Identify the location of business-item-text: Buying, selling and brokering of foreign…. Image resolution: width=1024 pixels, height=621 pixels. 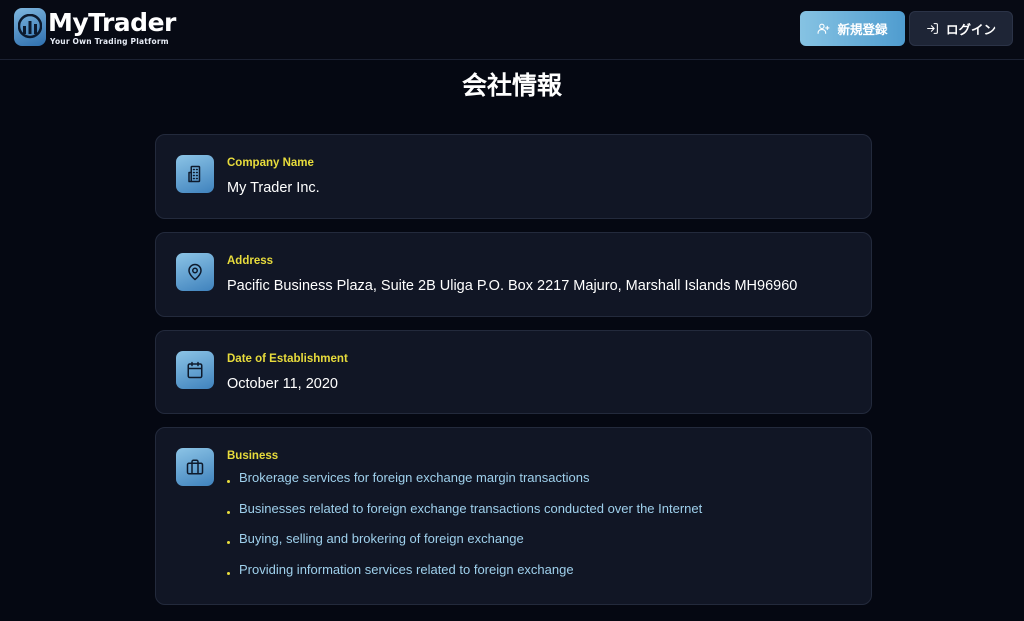
(381, 539).